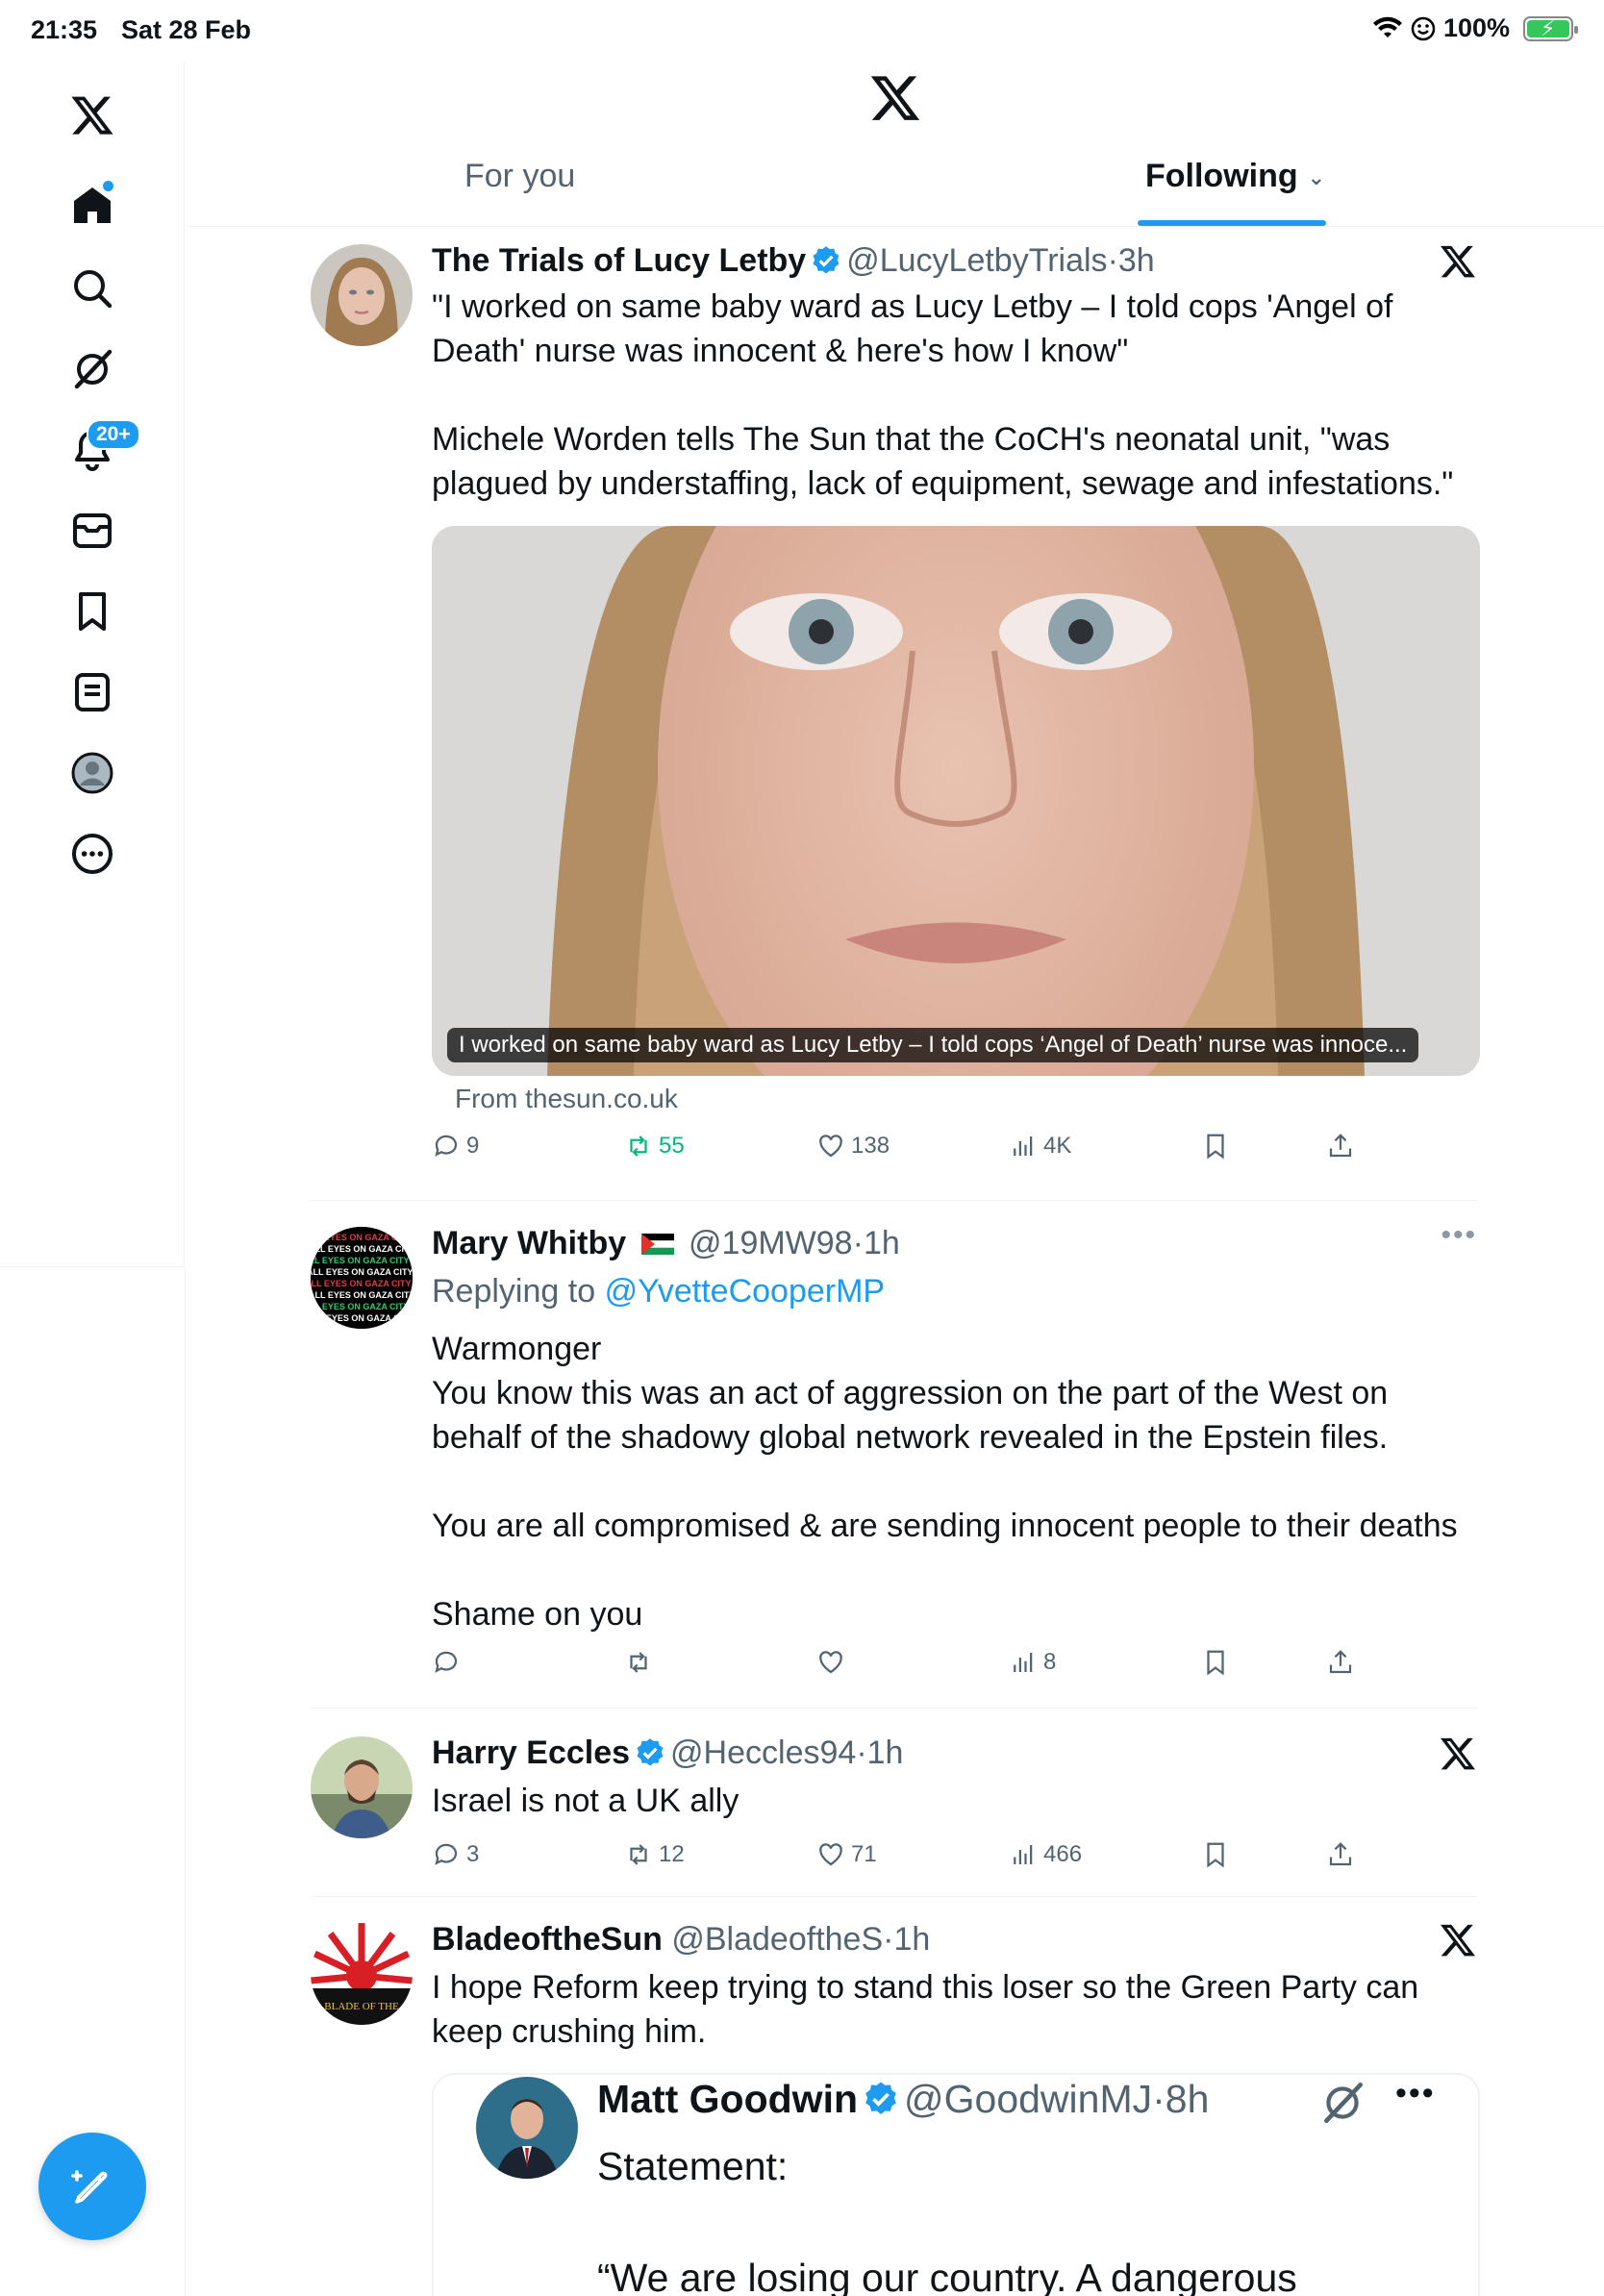 Image resolution: width=1604 pixels, height=2296 pixels. Describe the element at coordinates (92, 205) in the screenshot. I see `sidebar-item-home` at that location.